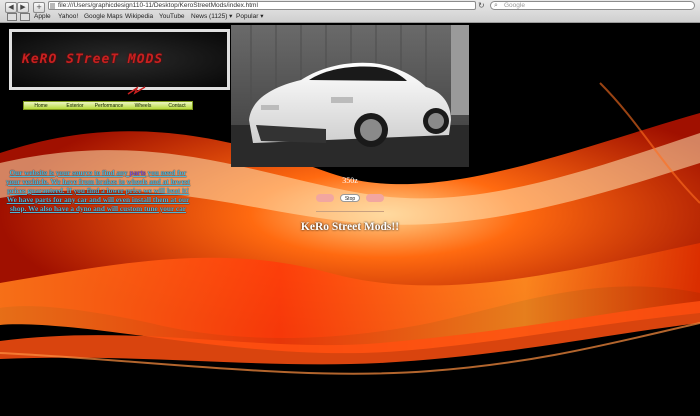 This screenshot has height=416, width=700. I want to click on parts-link: parts, so click(138, 172).